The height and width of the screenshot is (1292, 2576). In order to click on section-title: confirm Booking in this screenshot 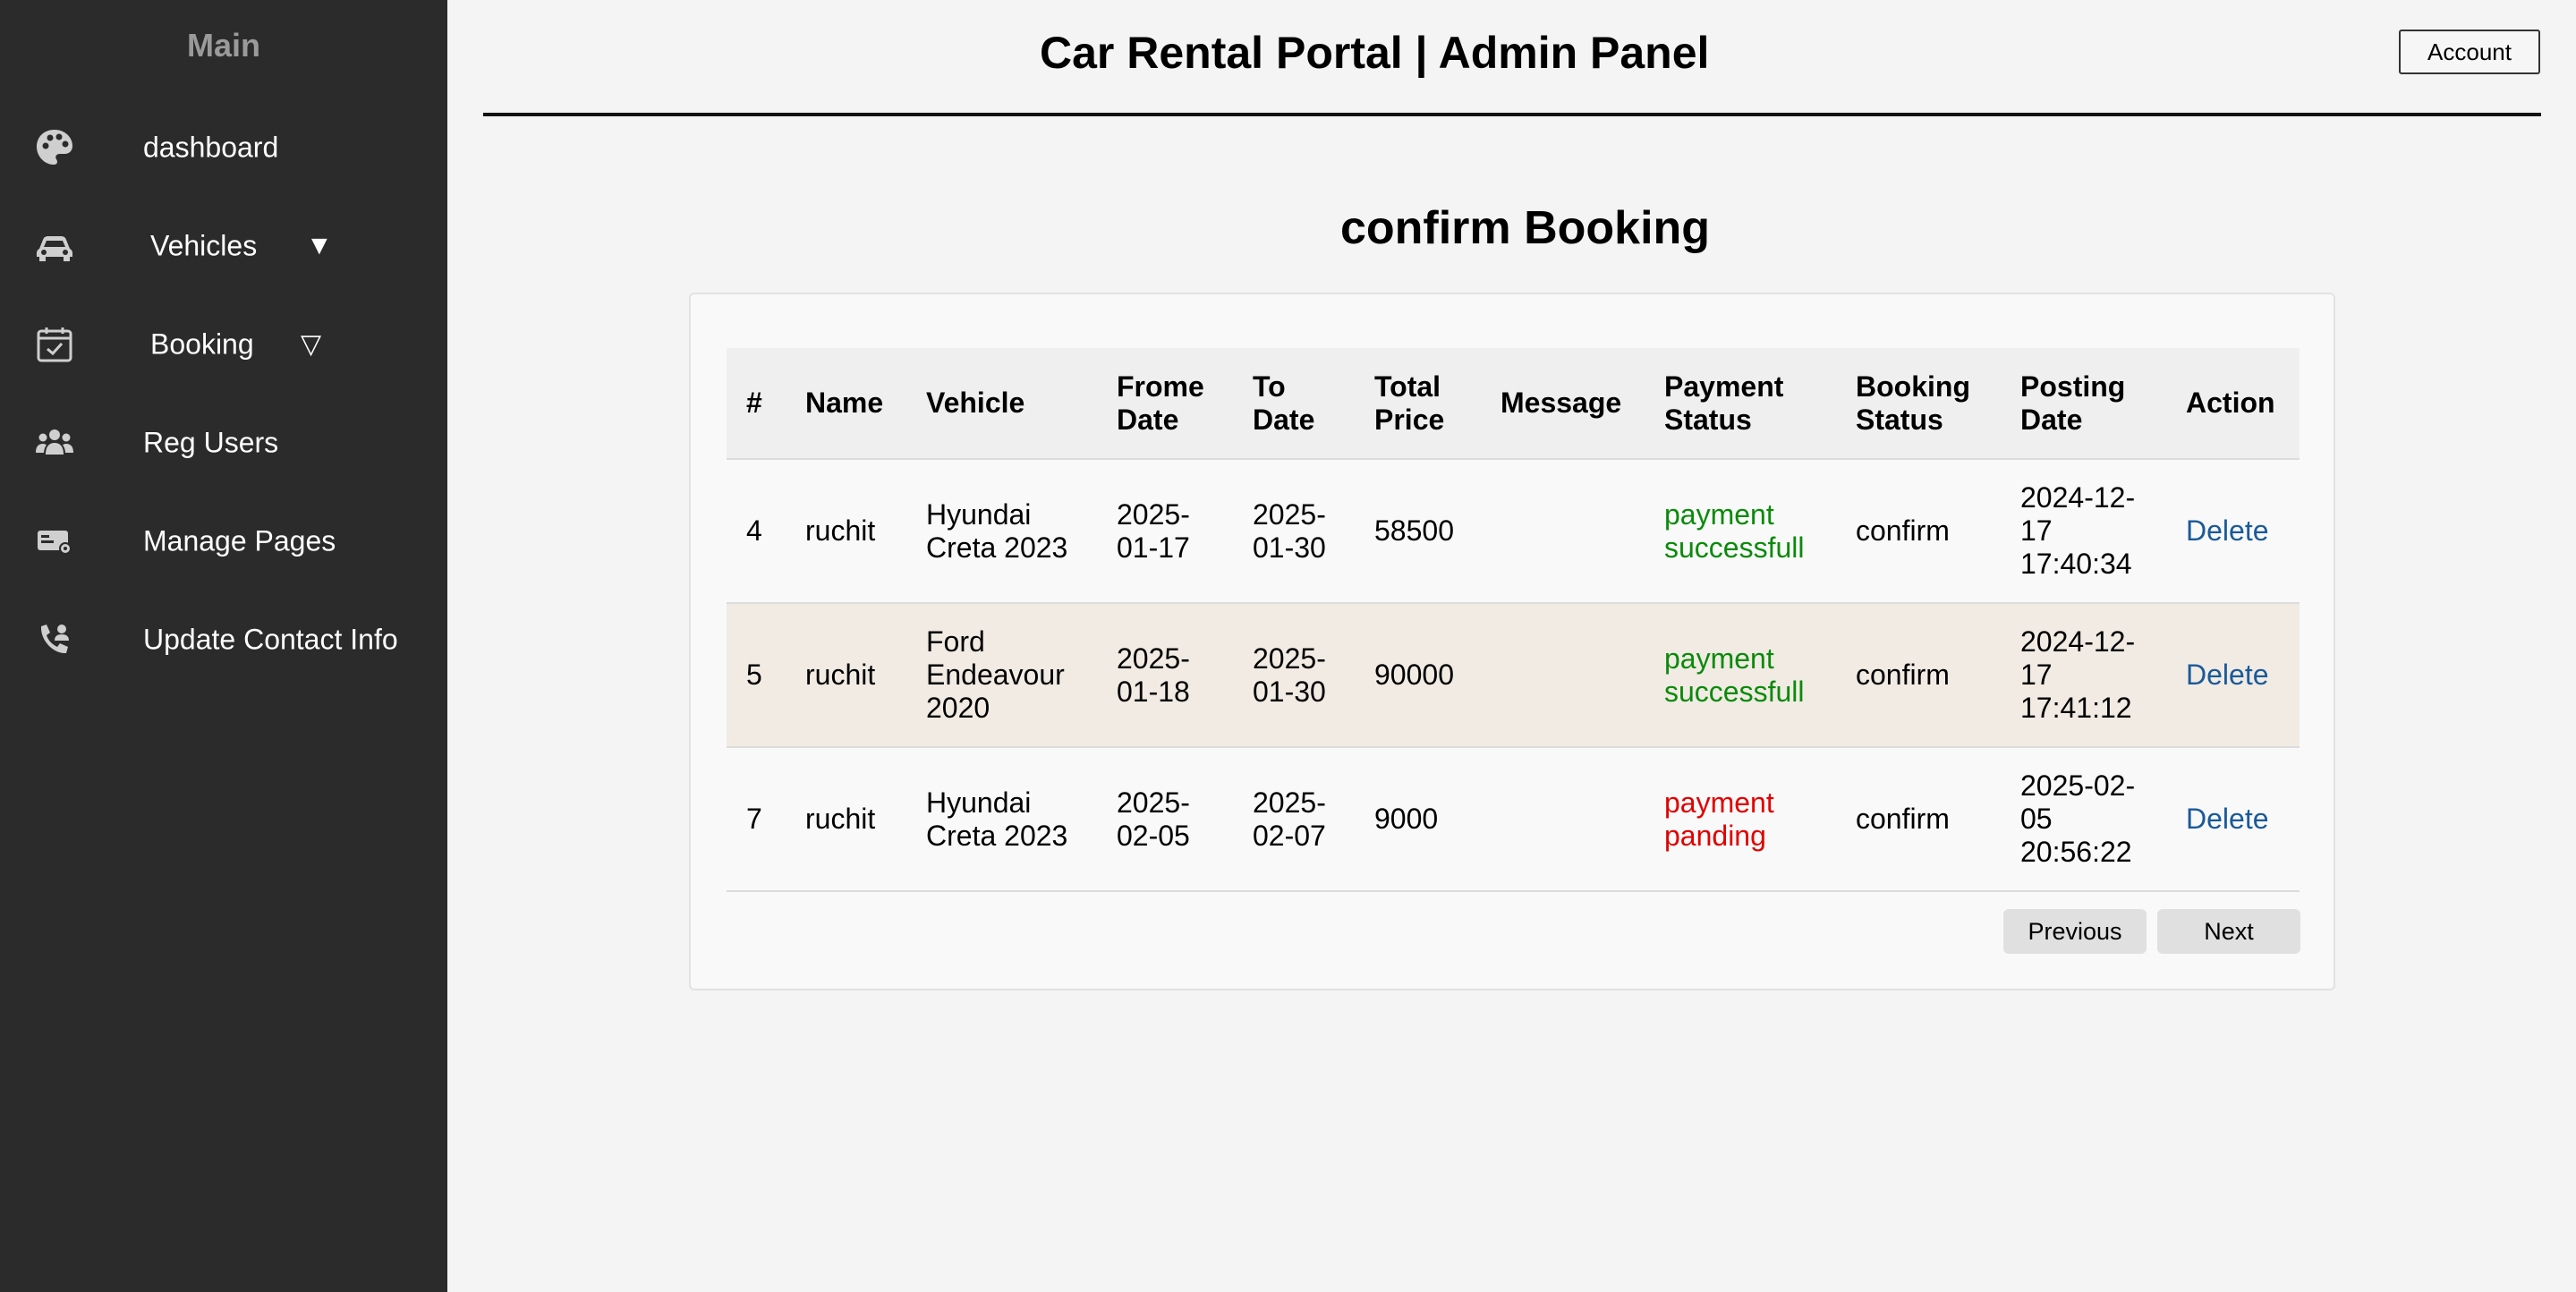, I will do `click(1525, 228)`.